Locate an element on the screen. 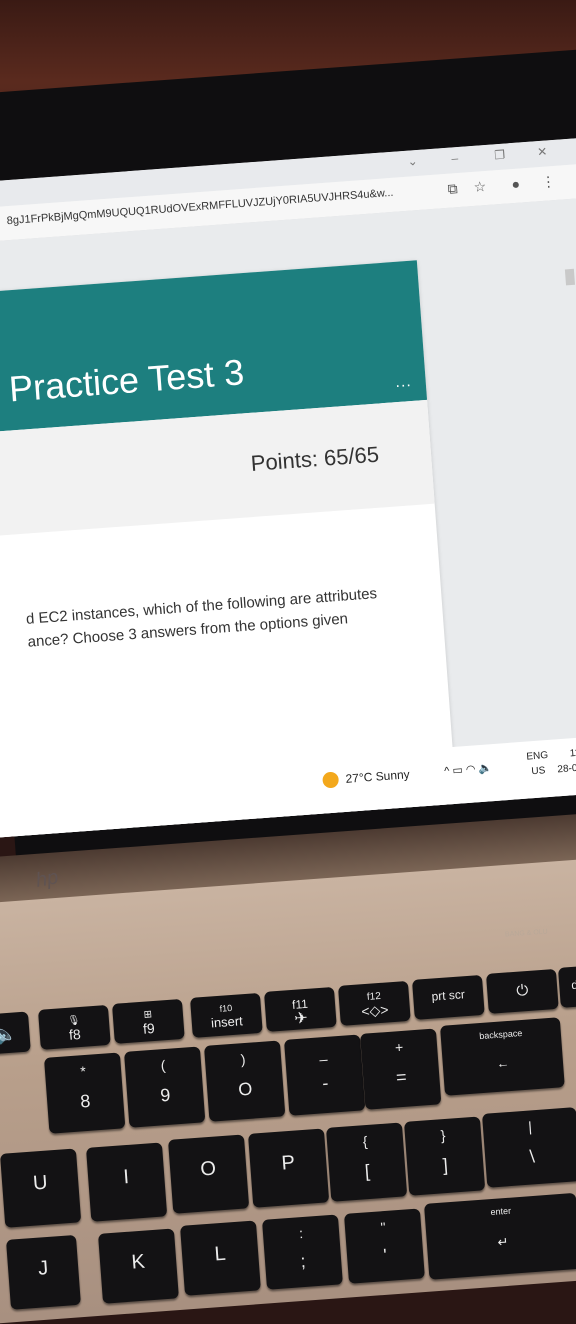 This screenshot has height=1324, width=576. key-backslash-label: \ is located at coordinates (532, 1156).